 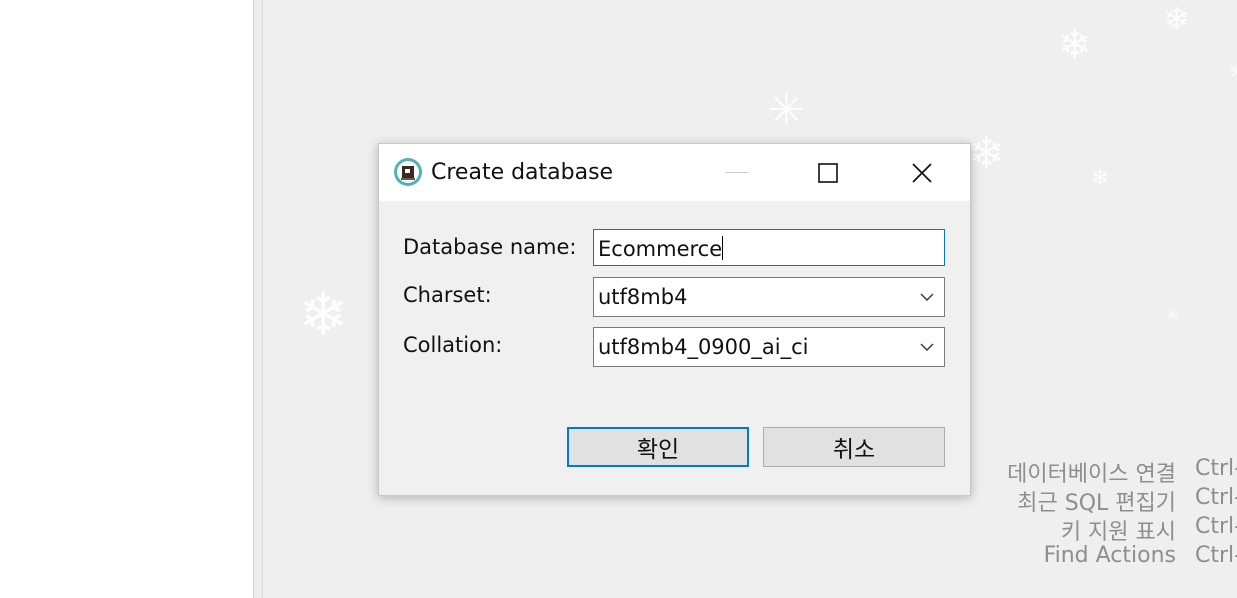 I want to click on shortcut-row: 최근 SQL 편집기 Ctrl-, so click(x=1083, y=500).